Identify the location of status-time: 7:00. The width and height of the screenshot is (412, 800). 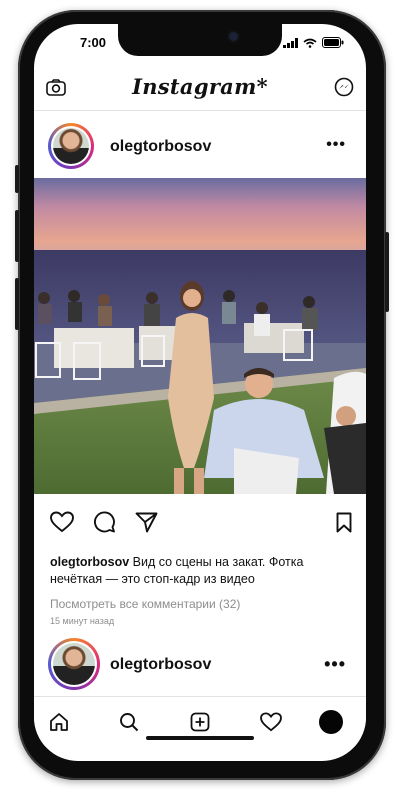
(93, 42).